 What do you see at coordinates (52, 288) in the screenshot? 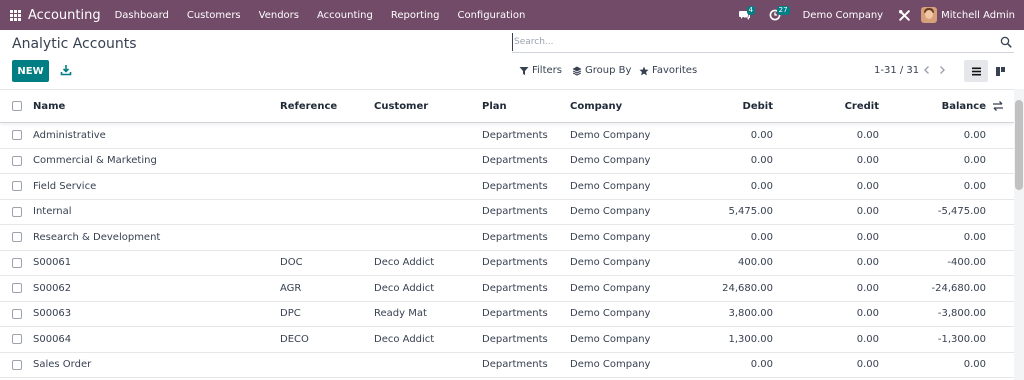
I see `cell-name: S00062` at bounding box center [52, 288].